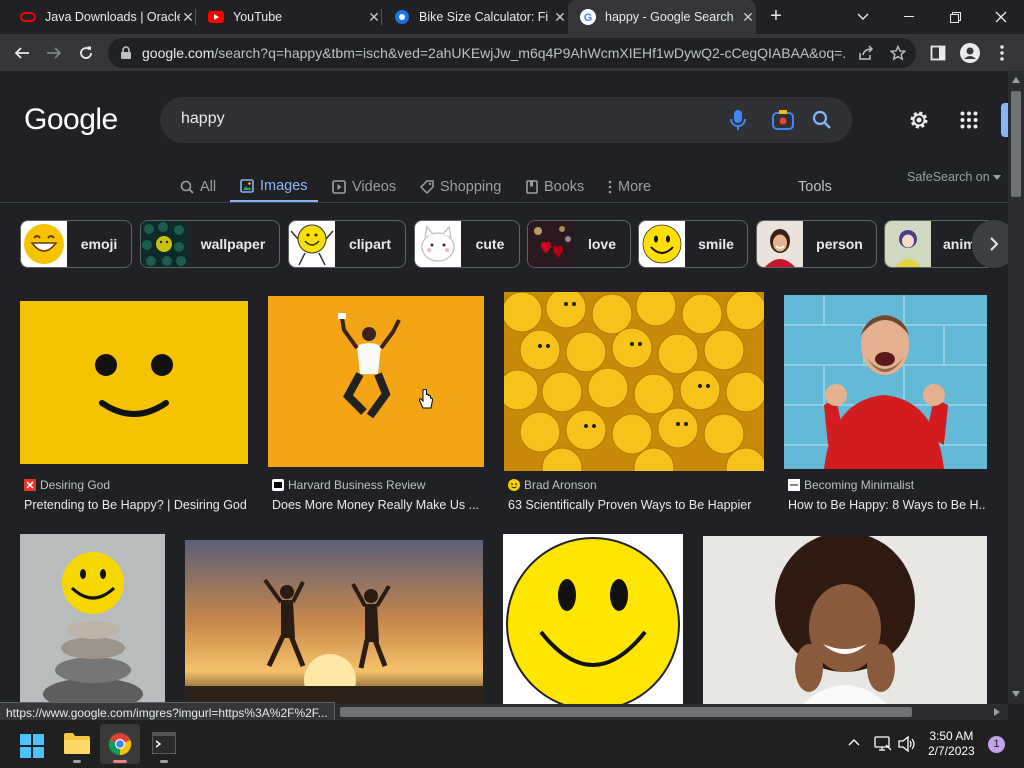  What do you see at coordinates (460, 187) in the screenshot?
I see `tab-shopping: Shopping` at bounding box center [460, 187].